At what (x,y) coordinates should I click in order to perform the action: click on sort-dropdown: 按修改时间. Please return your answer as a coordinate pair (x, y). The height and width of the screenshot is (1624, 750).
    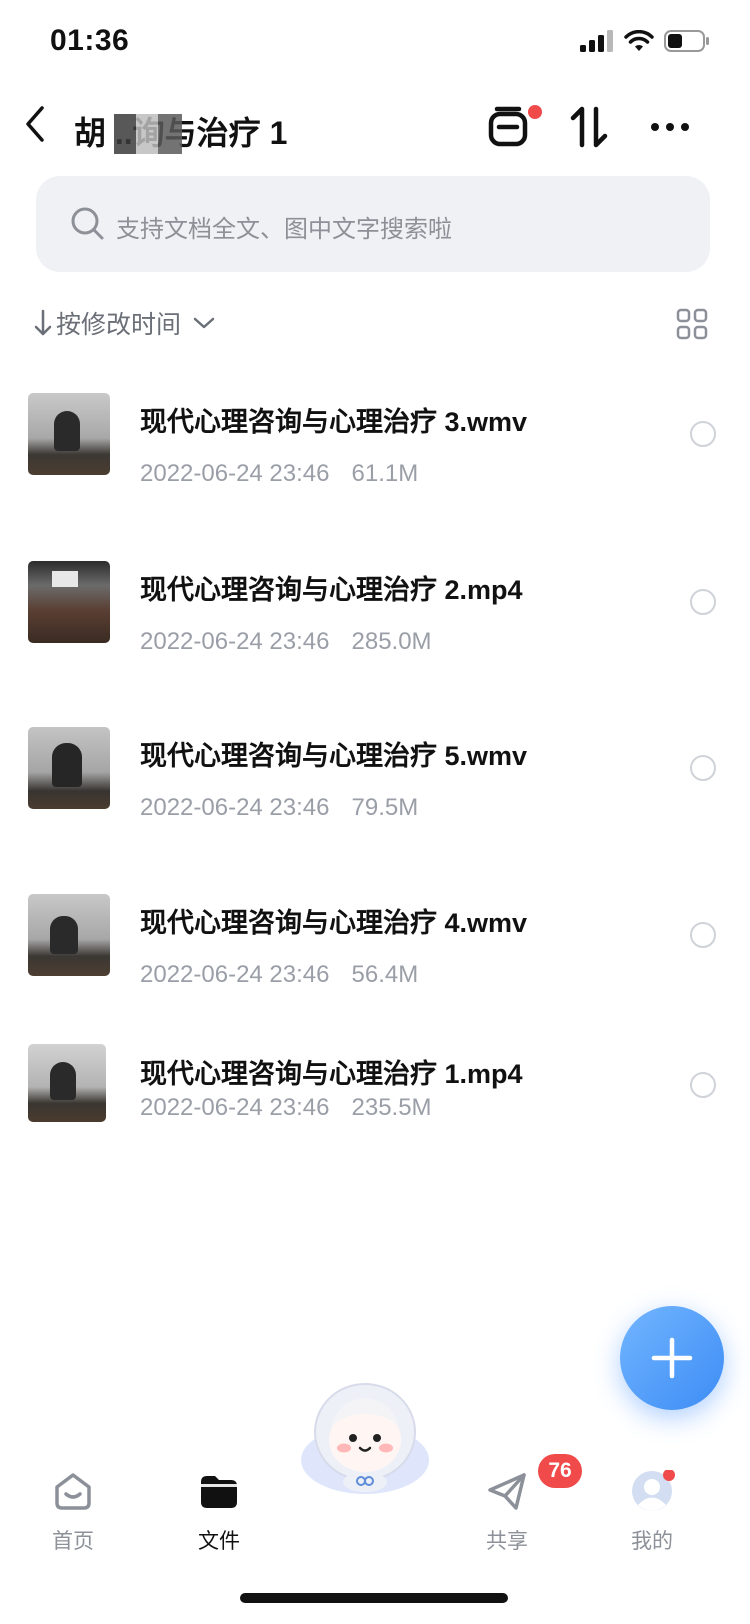
    Looking at the image, I should click on (125, 323).